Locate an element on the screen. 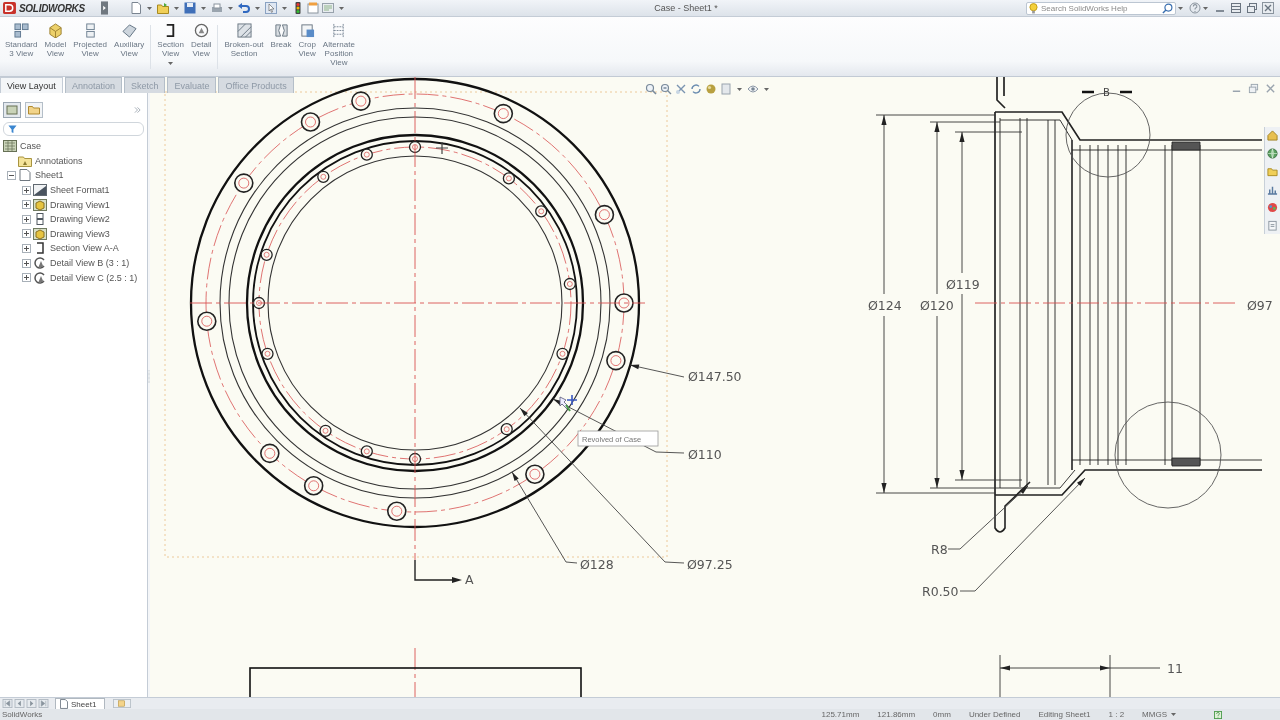  tree-item: Drawing View1 is located at coordinates (71, 204).